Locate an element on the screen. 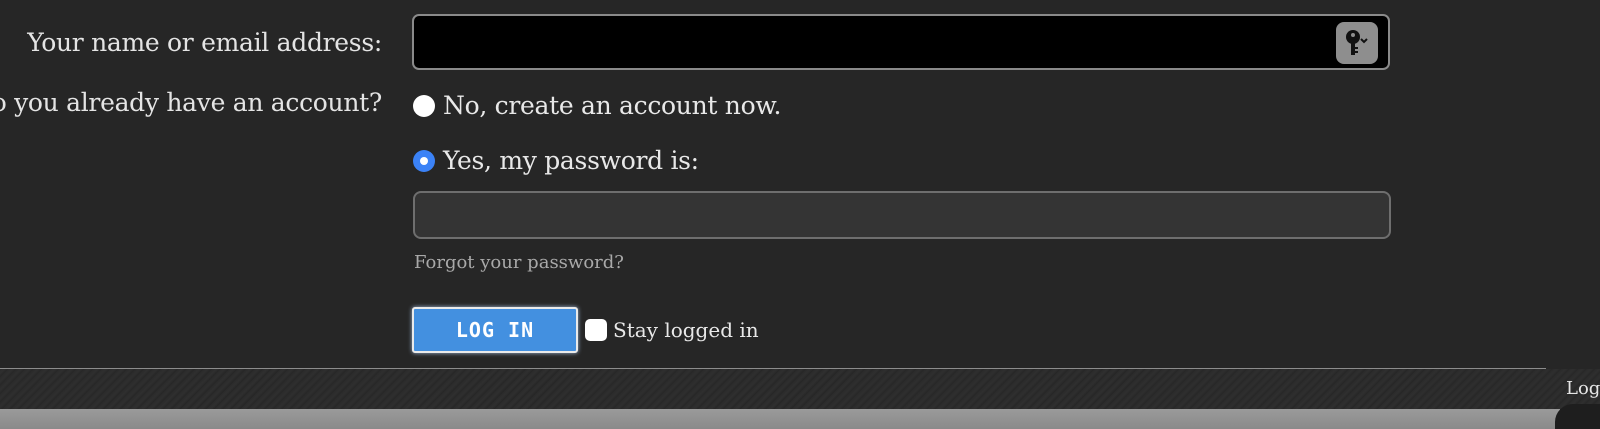 This screenshot has width=1600, height=429. chevron-down-icon is located at coordinates (1364, 41).